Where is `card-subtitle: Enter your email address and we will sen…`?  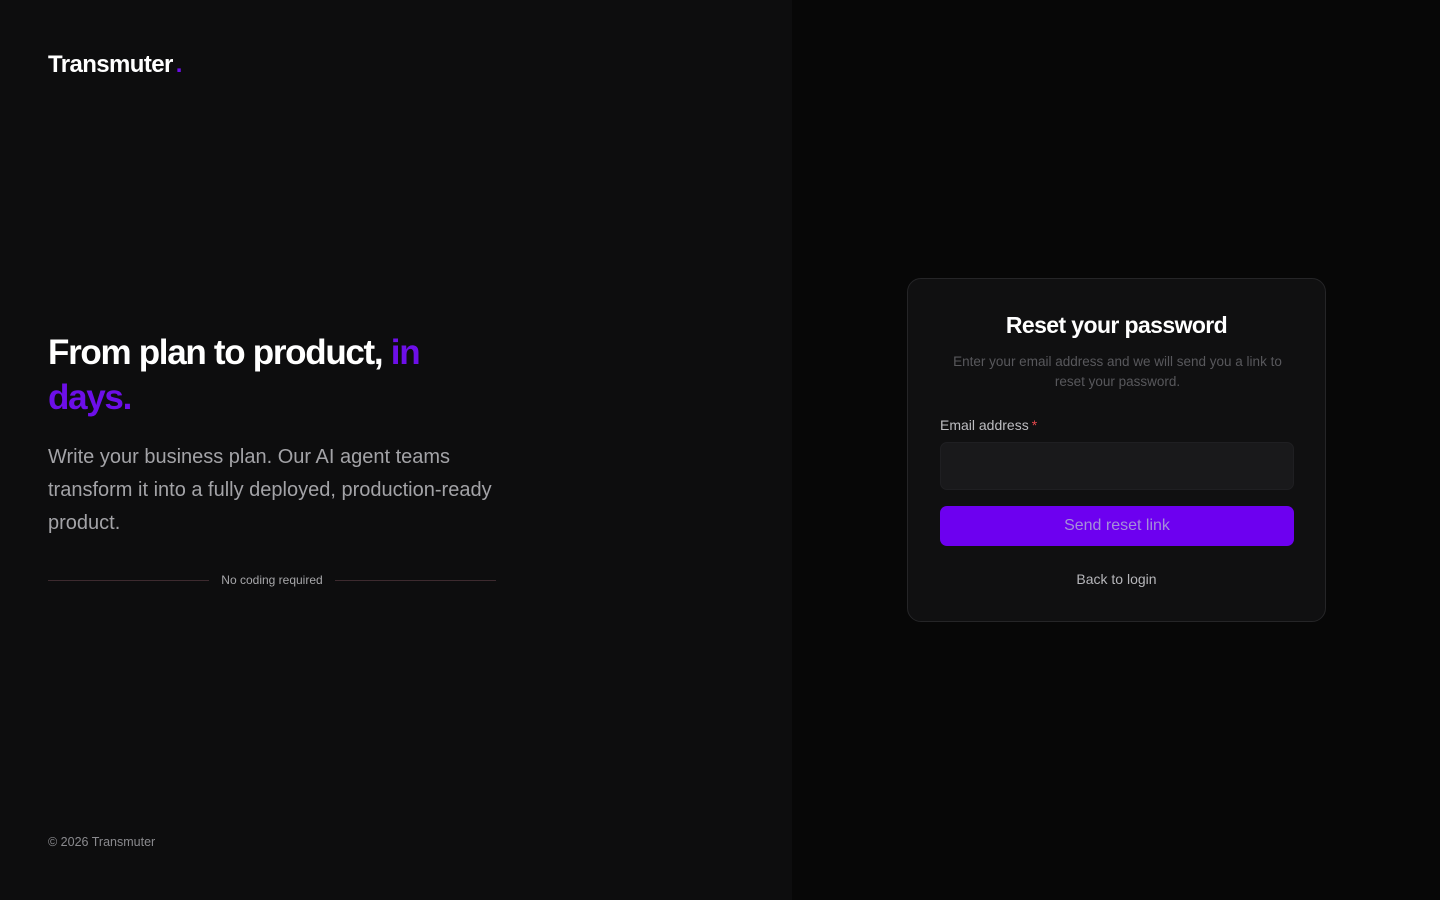
card-subtitle: Enter your email address and we will sen… is located at coordinates (1117, 371).